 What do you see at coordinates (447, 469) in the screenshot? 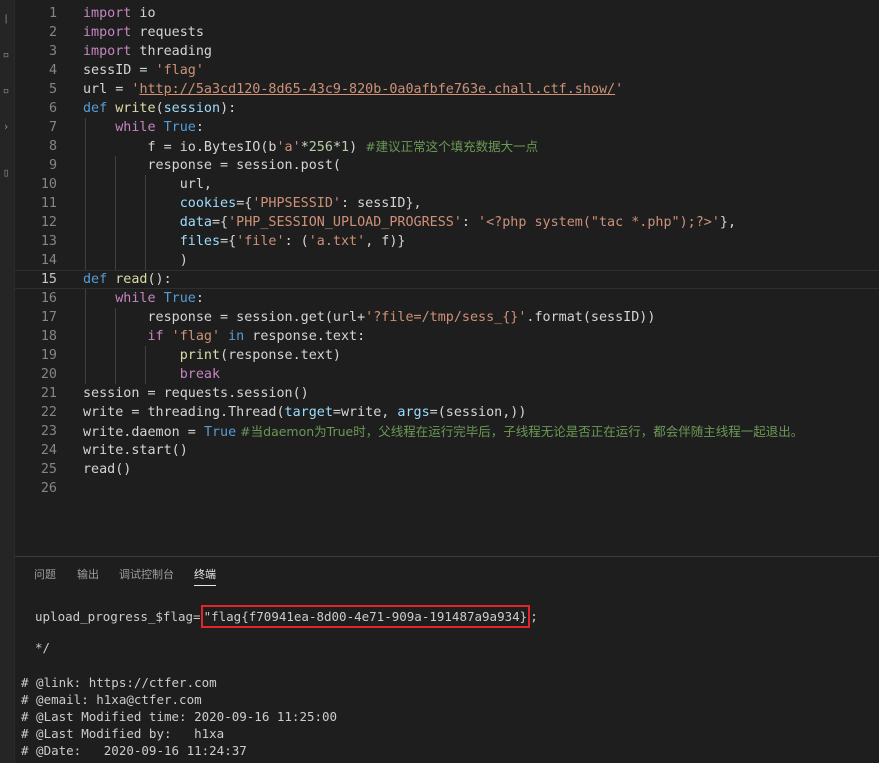
I see `code-line: 25 read()` at bounding box center [447, 469].